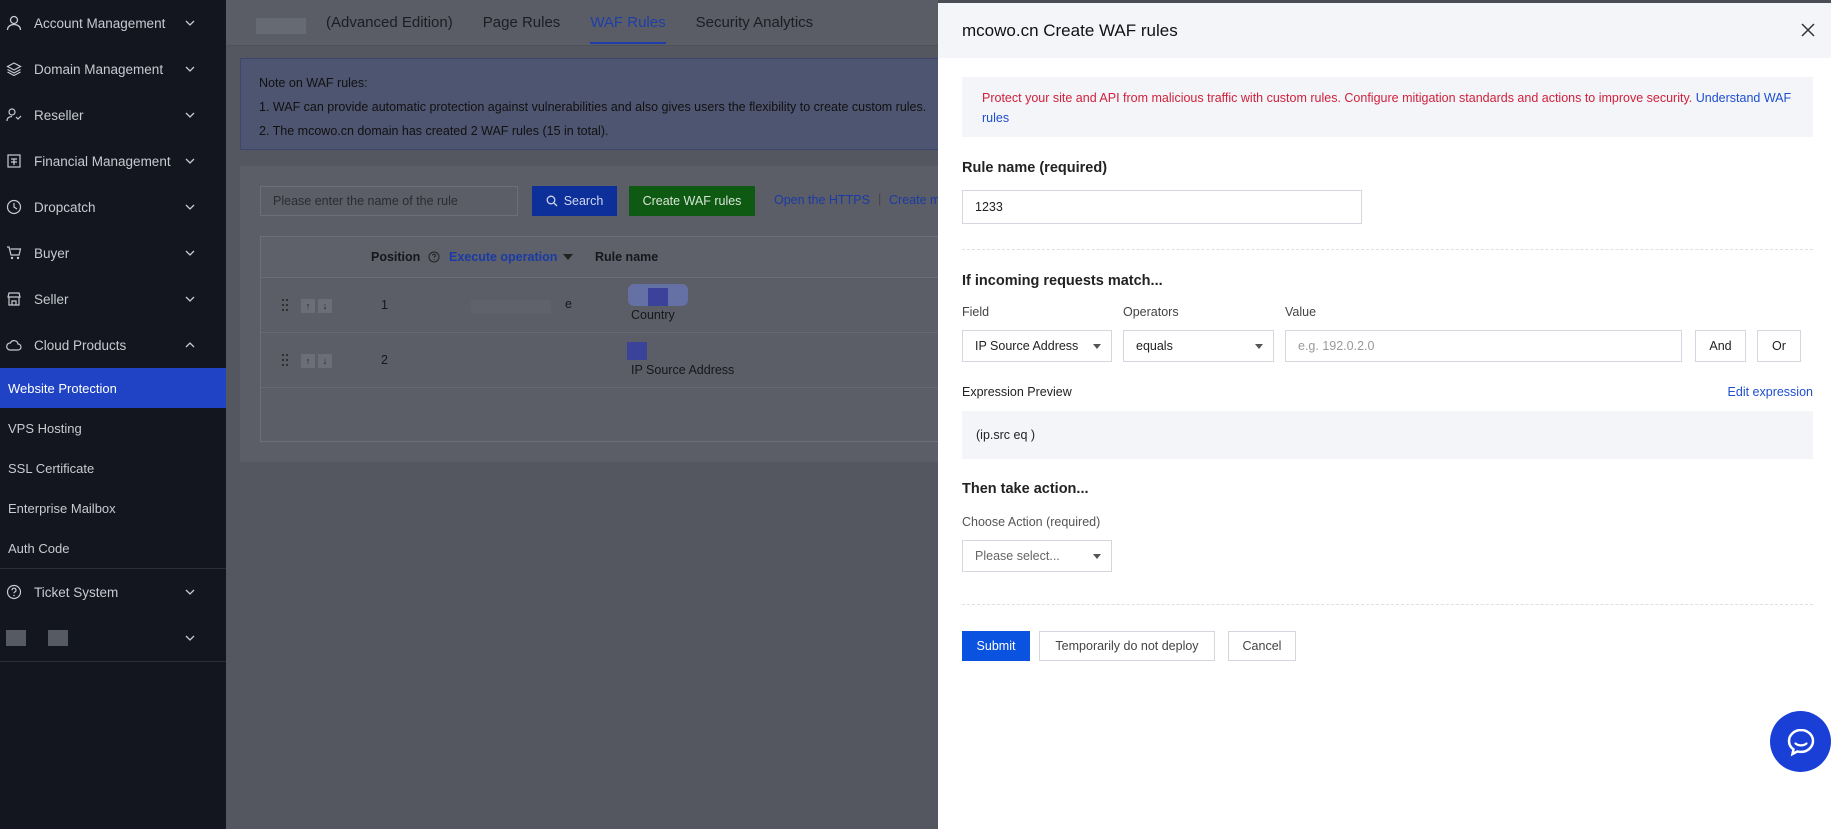  Describe the element at coordinates (14, 299) in the screenshot. I see `store-icon` at that location.